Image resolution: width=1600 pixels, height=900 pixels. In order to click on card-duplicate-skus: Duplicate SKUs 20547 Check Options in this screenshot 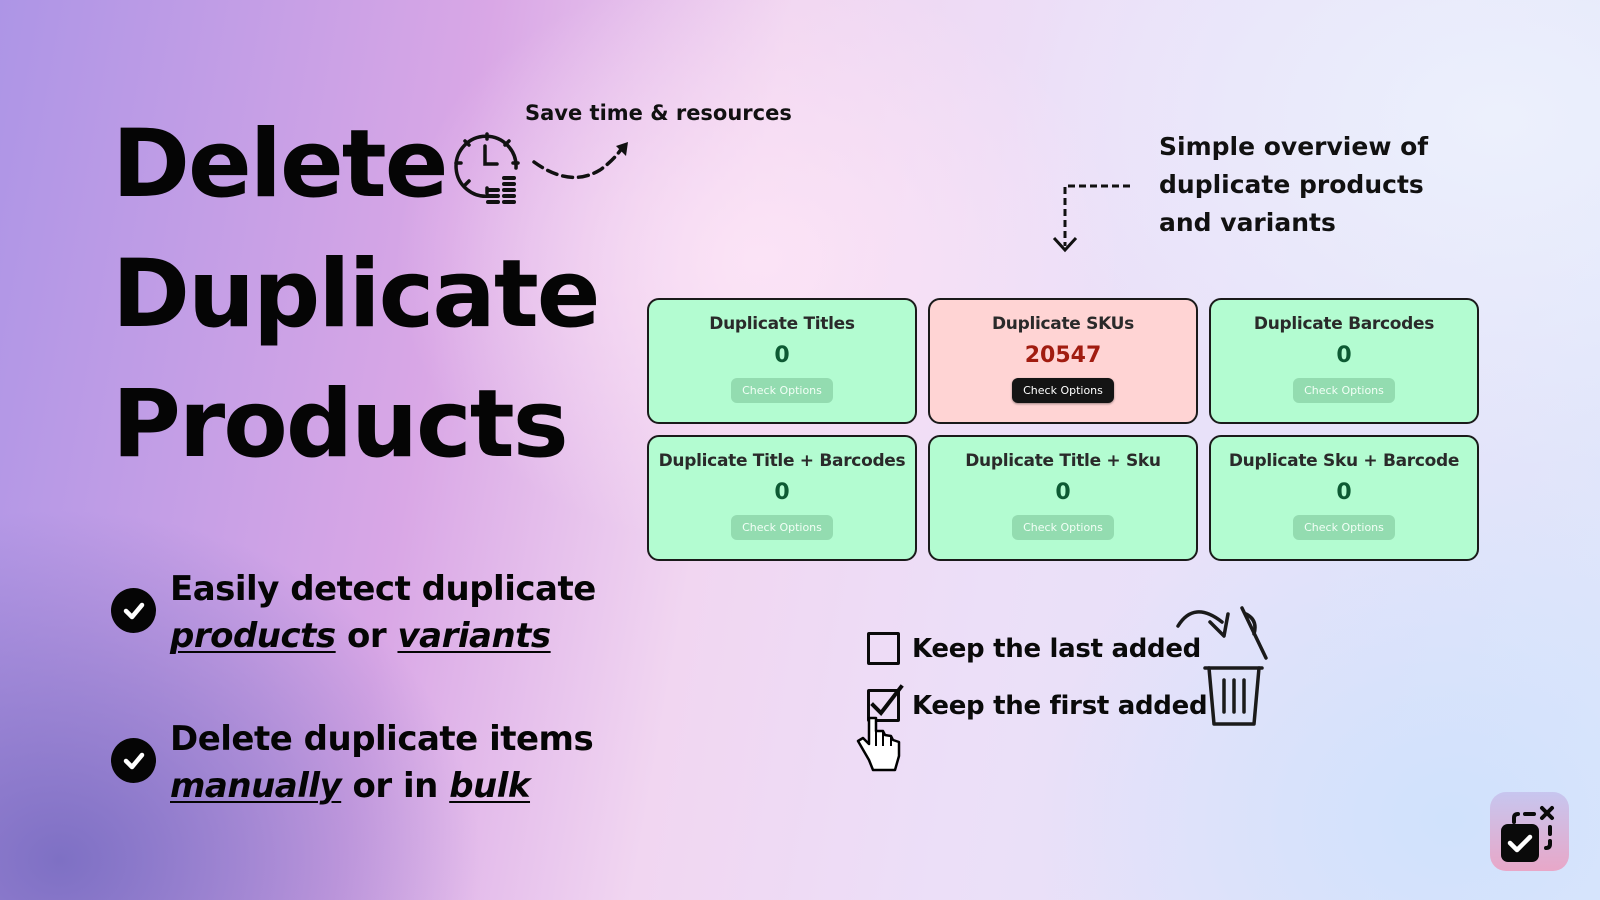, I will do `click(1063, 361)`.